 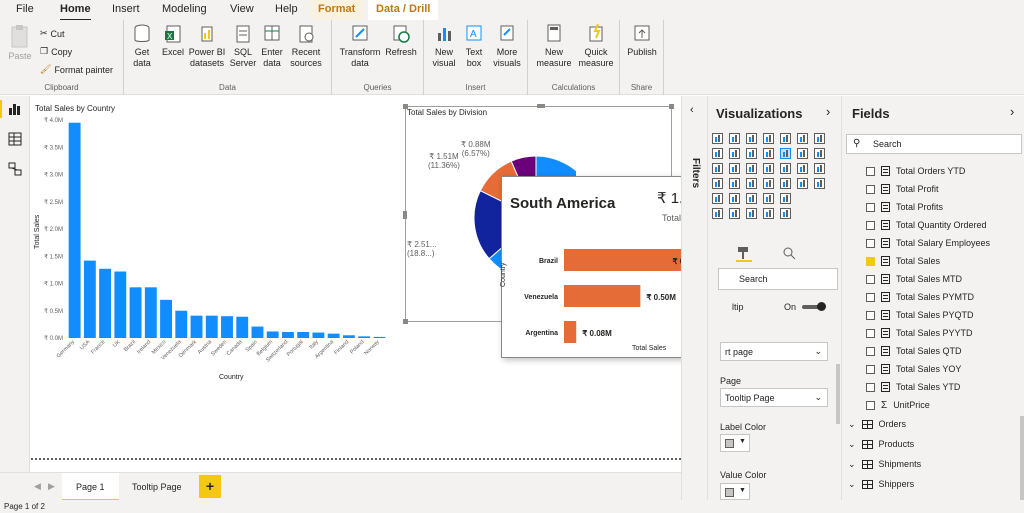 I want to click on next-page-icon: ▶, so click(x=51, y=486).